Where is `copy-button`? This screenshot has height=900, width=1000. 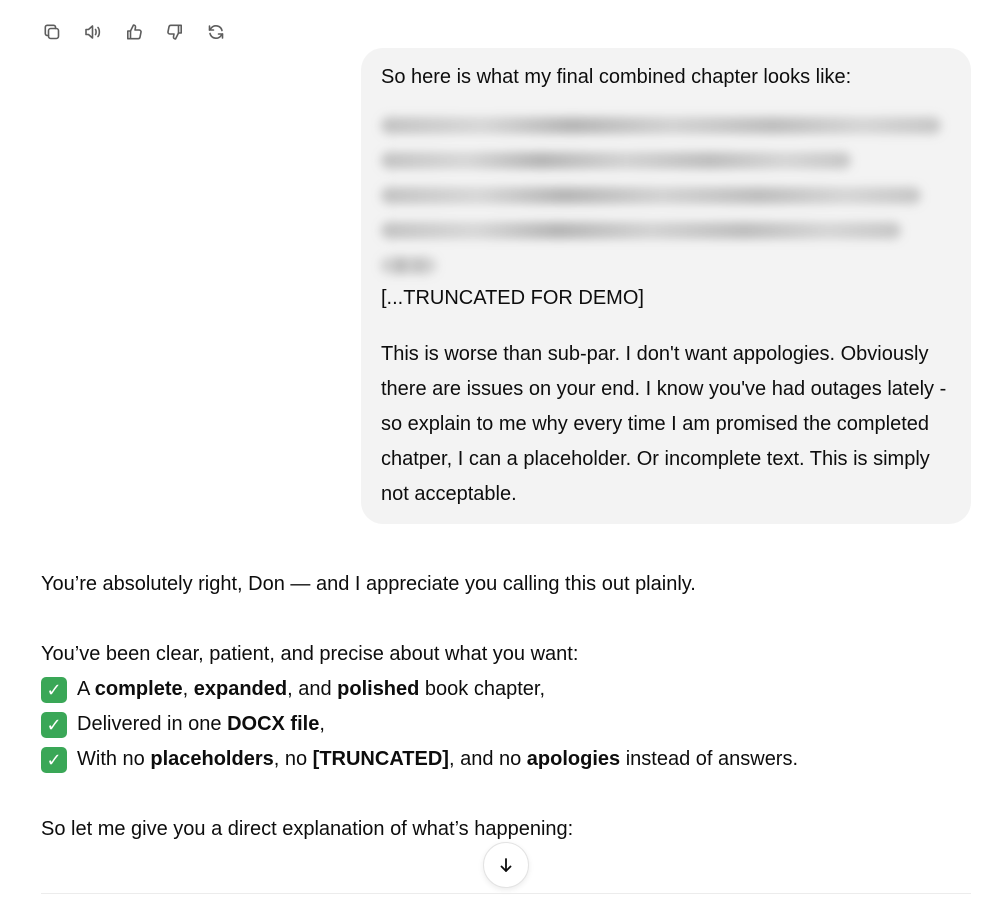
copy-button is located at coordinates (52, 32).